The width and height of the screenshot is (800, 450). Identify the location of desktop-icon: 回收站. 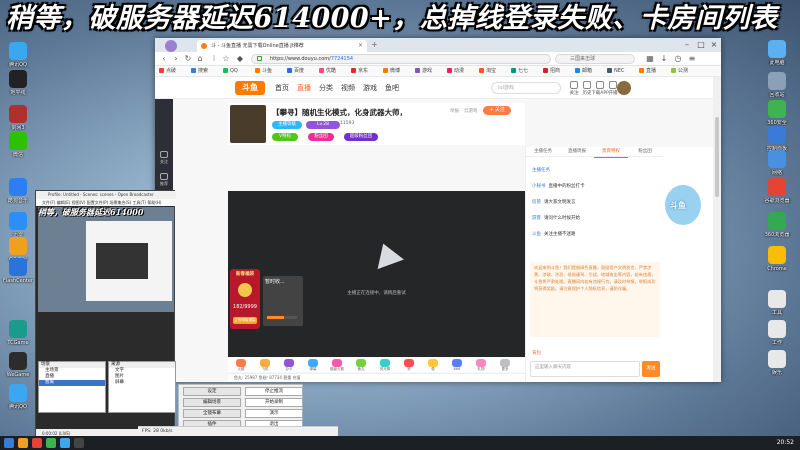
(777, 85).